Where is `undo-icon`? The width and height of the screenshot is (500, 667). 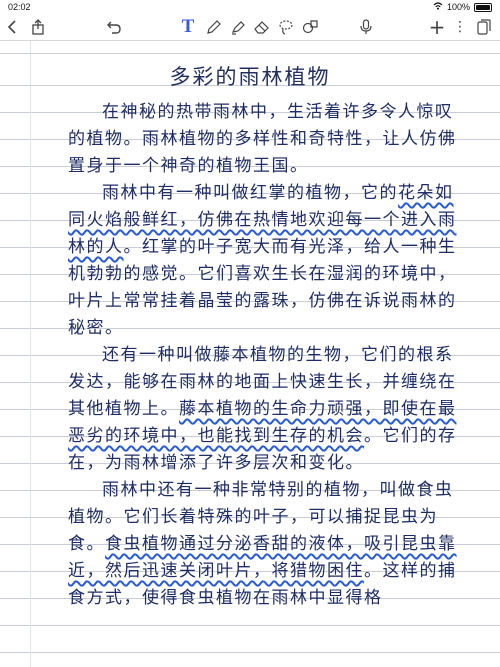 undo-icon is located at coordinates (114, 27).